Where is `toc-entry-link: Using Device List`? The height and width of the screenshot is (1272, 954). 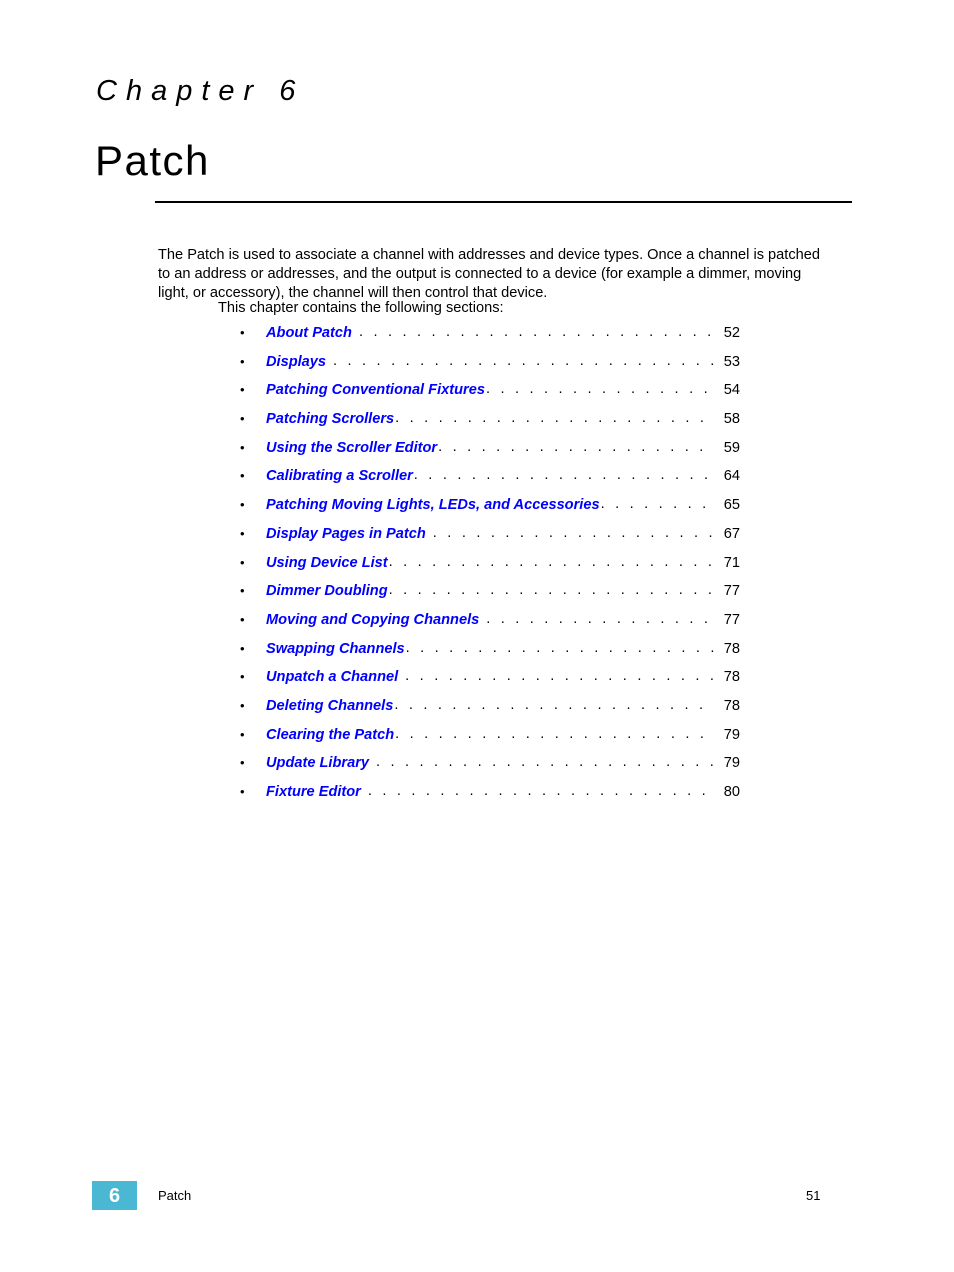
toc-entry-link: Using Device List is located at coordinates (327, 563).